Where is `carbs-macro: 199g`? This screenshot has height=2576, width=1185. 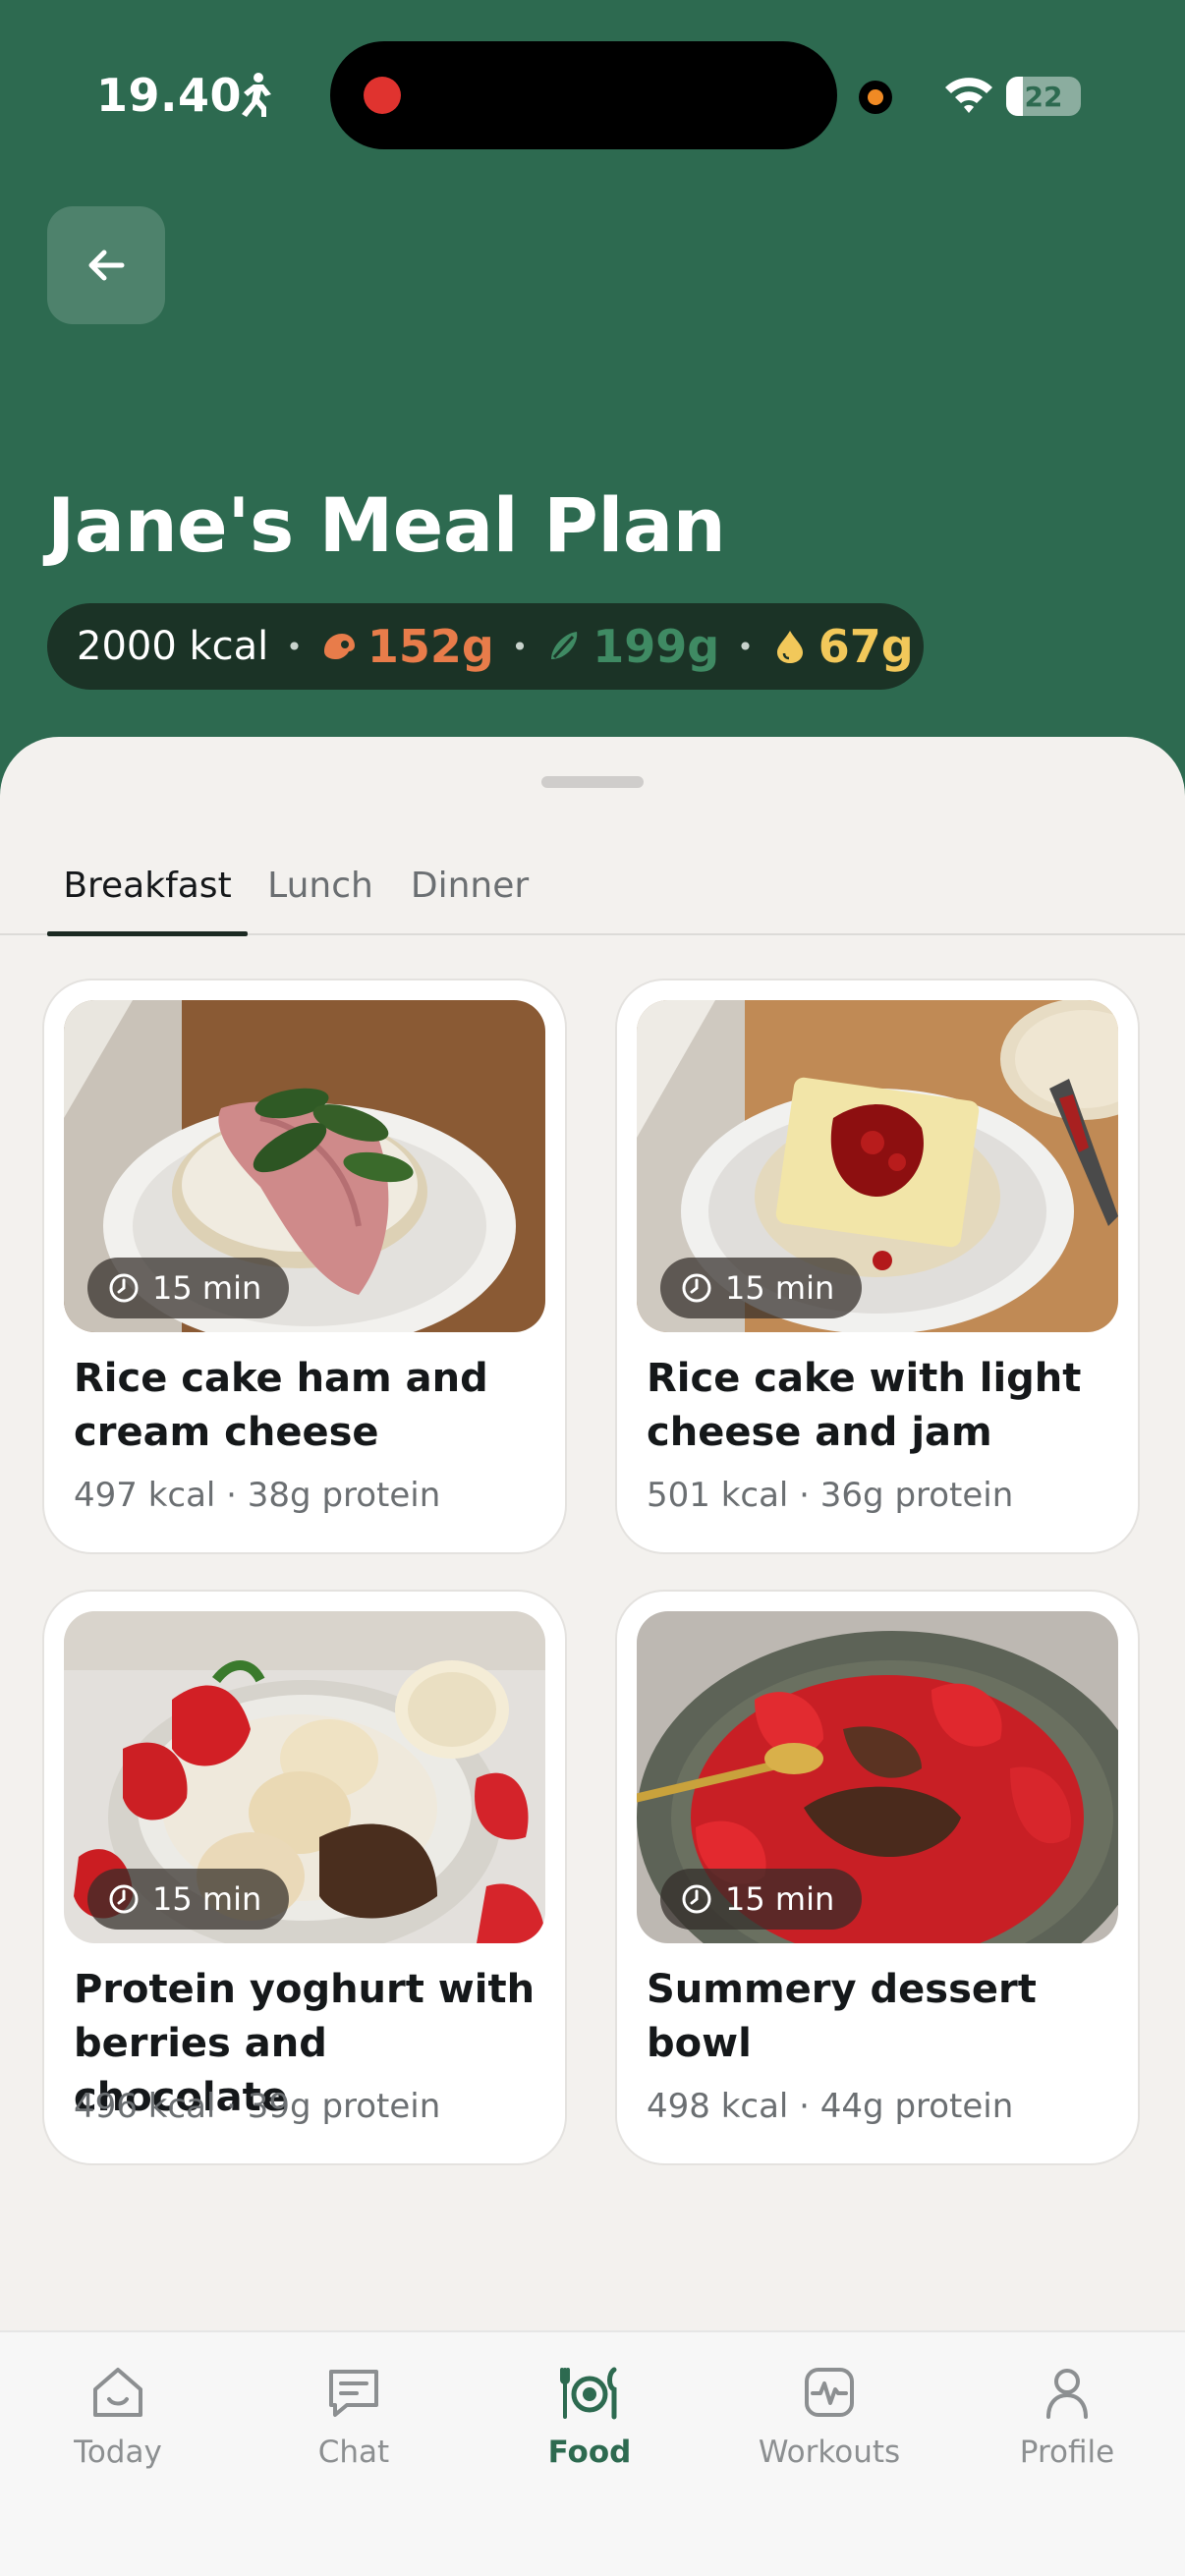 carbs-macro: 199g is located at coordinates (632, 646).